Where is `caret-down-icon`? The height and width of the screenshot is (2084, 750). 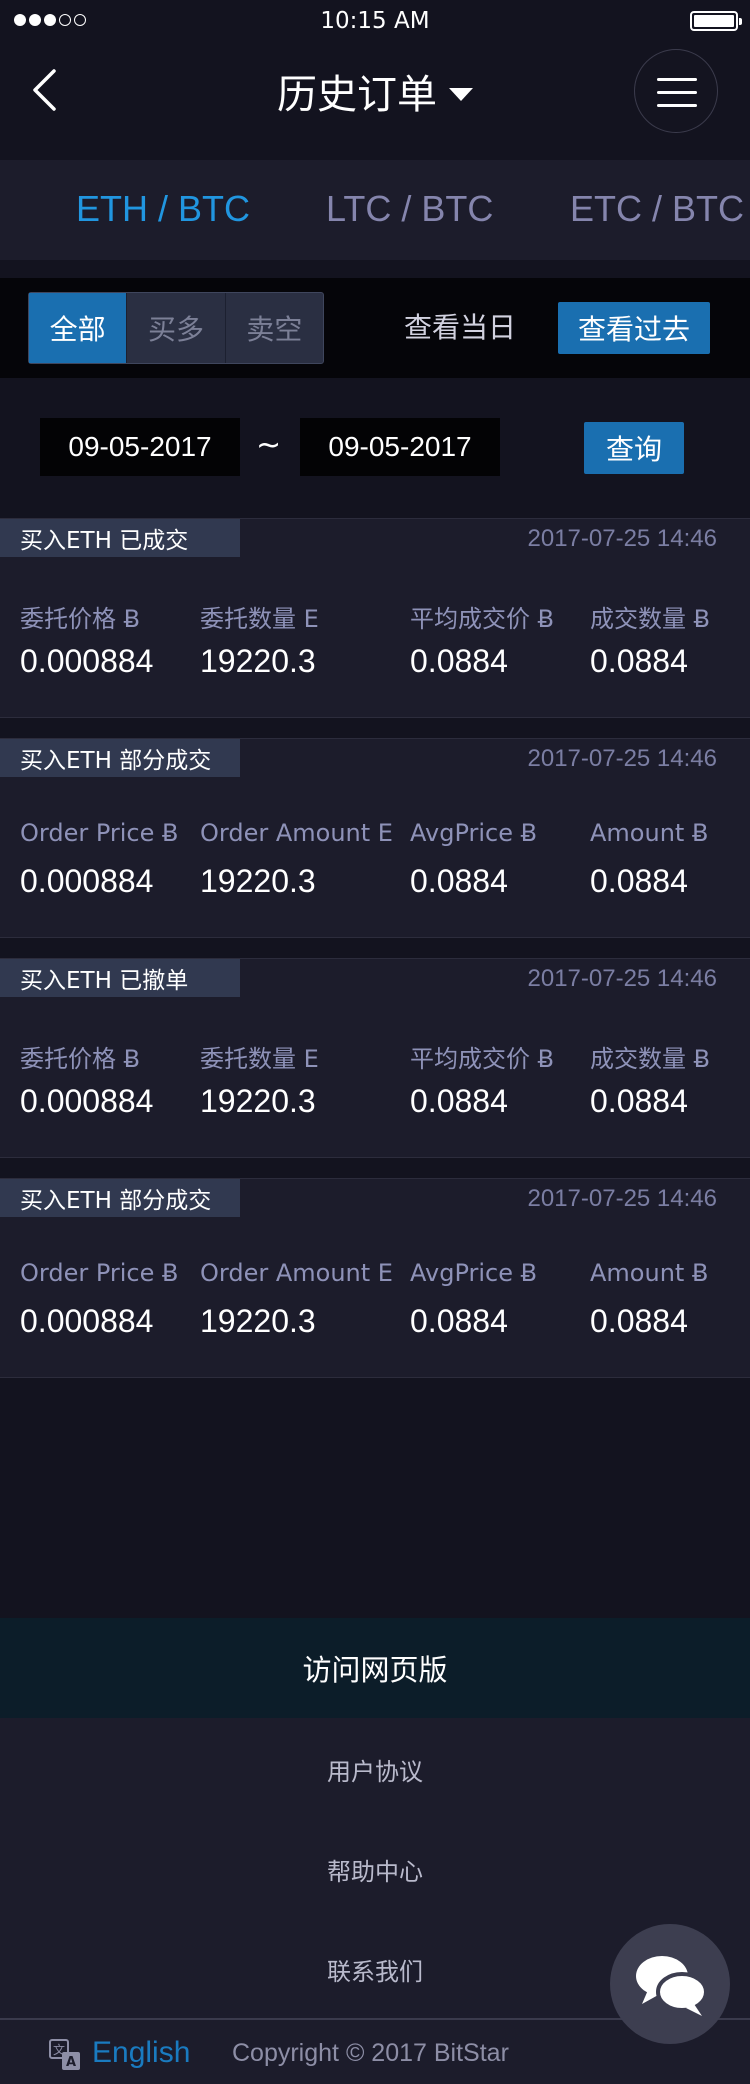
caret-down-icon is located at coordinates (461, 94).